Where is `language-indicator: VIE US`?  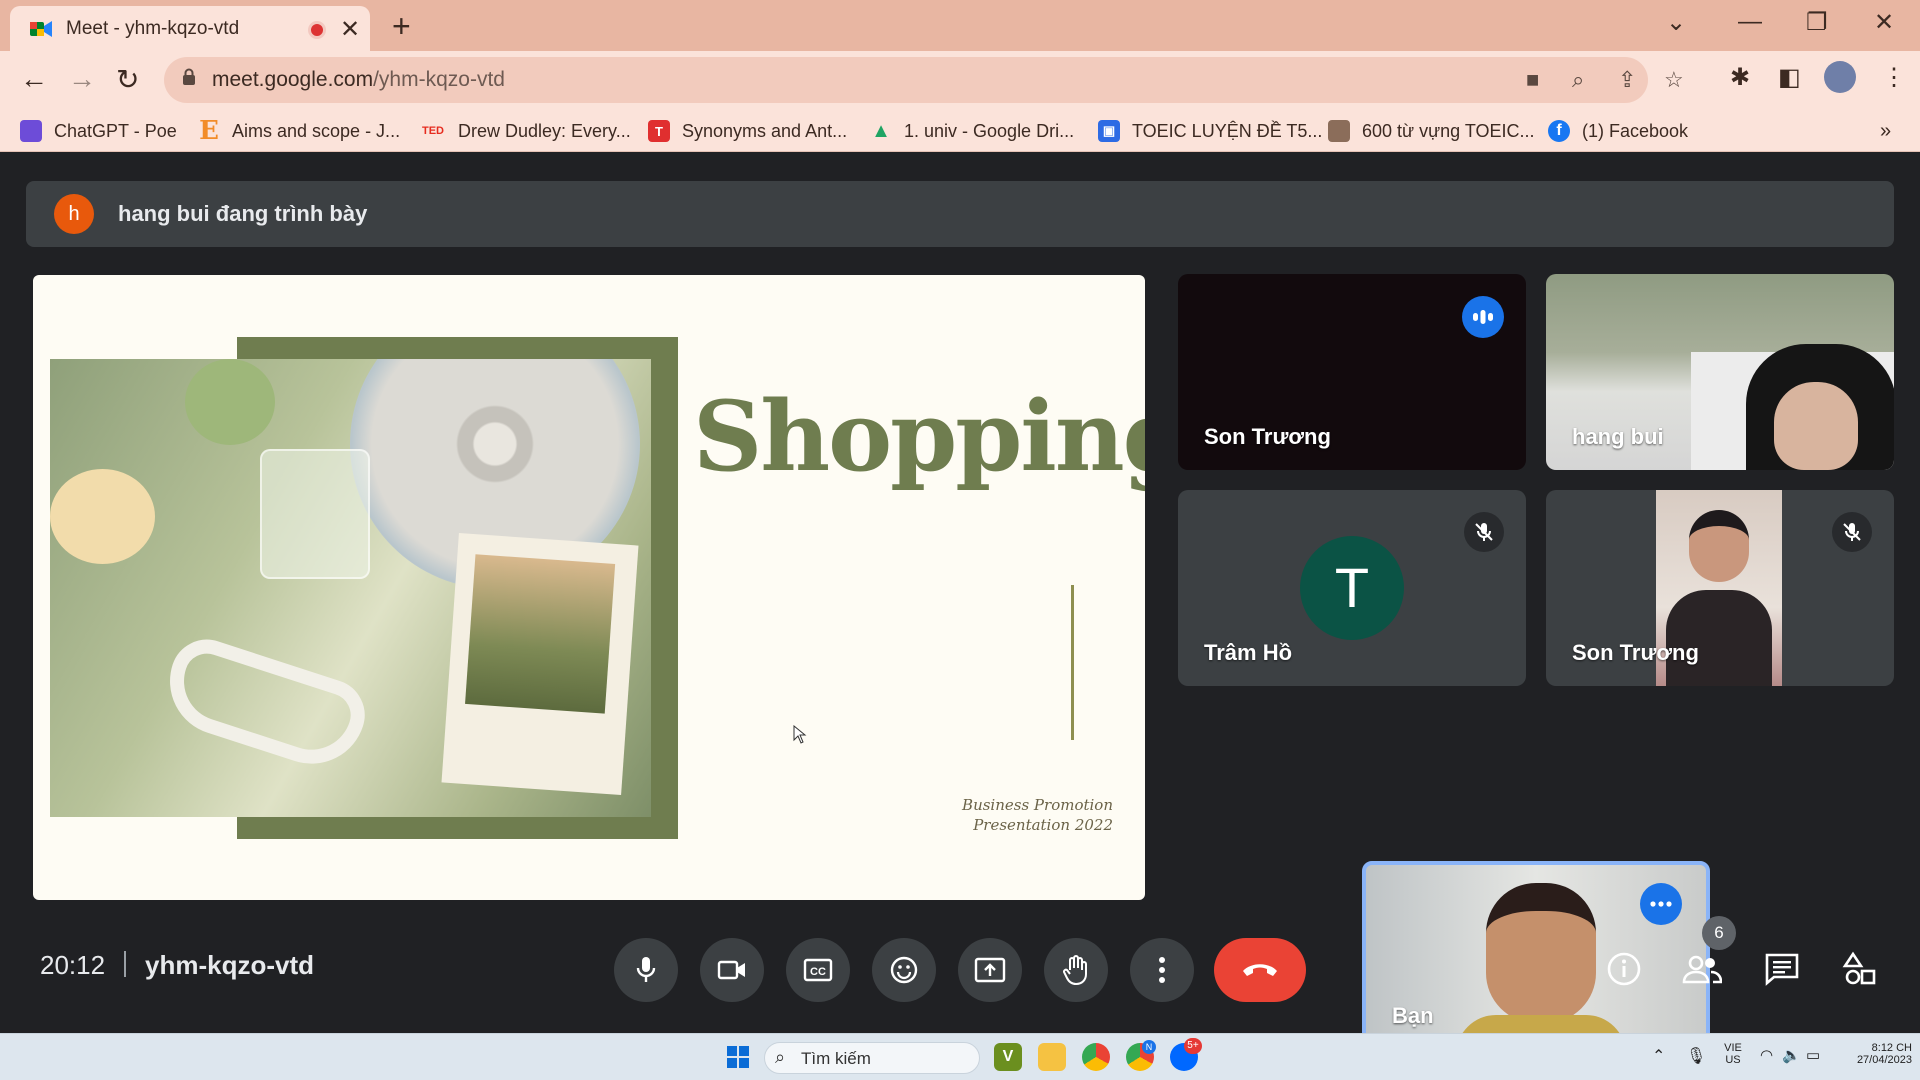 language-indicator: VIE US is located at coordinates (1733, 1054).